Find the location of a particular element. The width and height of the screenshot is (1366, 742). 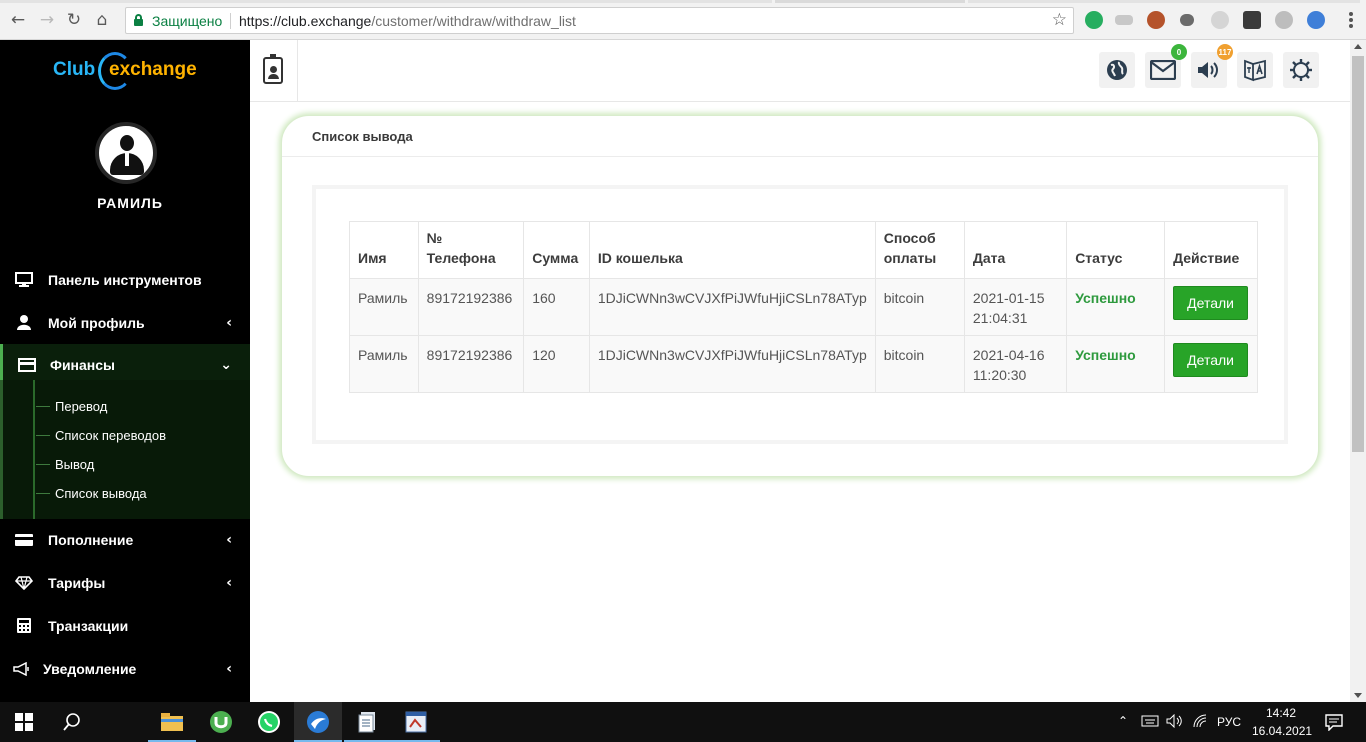

taskbar-explorer is located at coordinates (172, 722).